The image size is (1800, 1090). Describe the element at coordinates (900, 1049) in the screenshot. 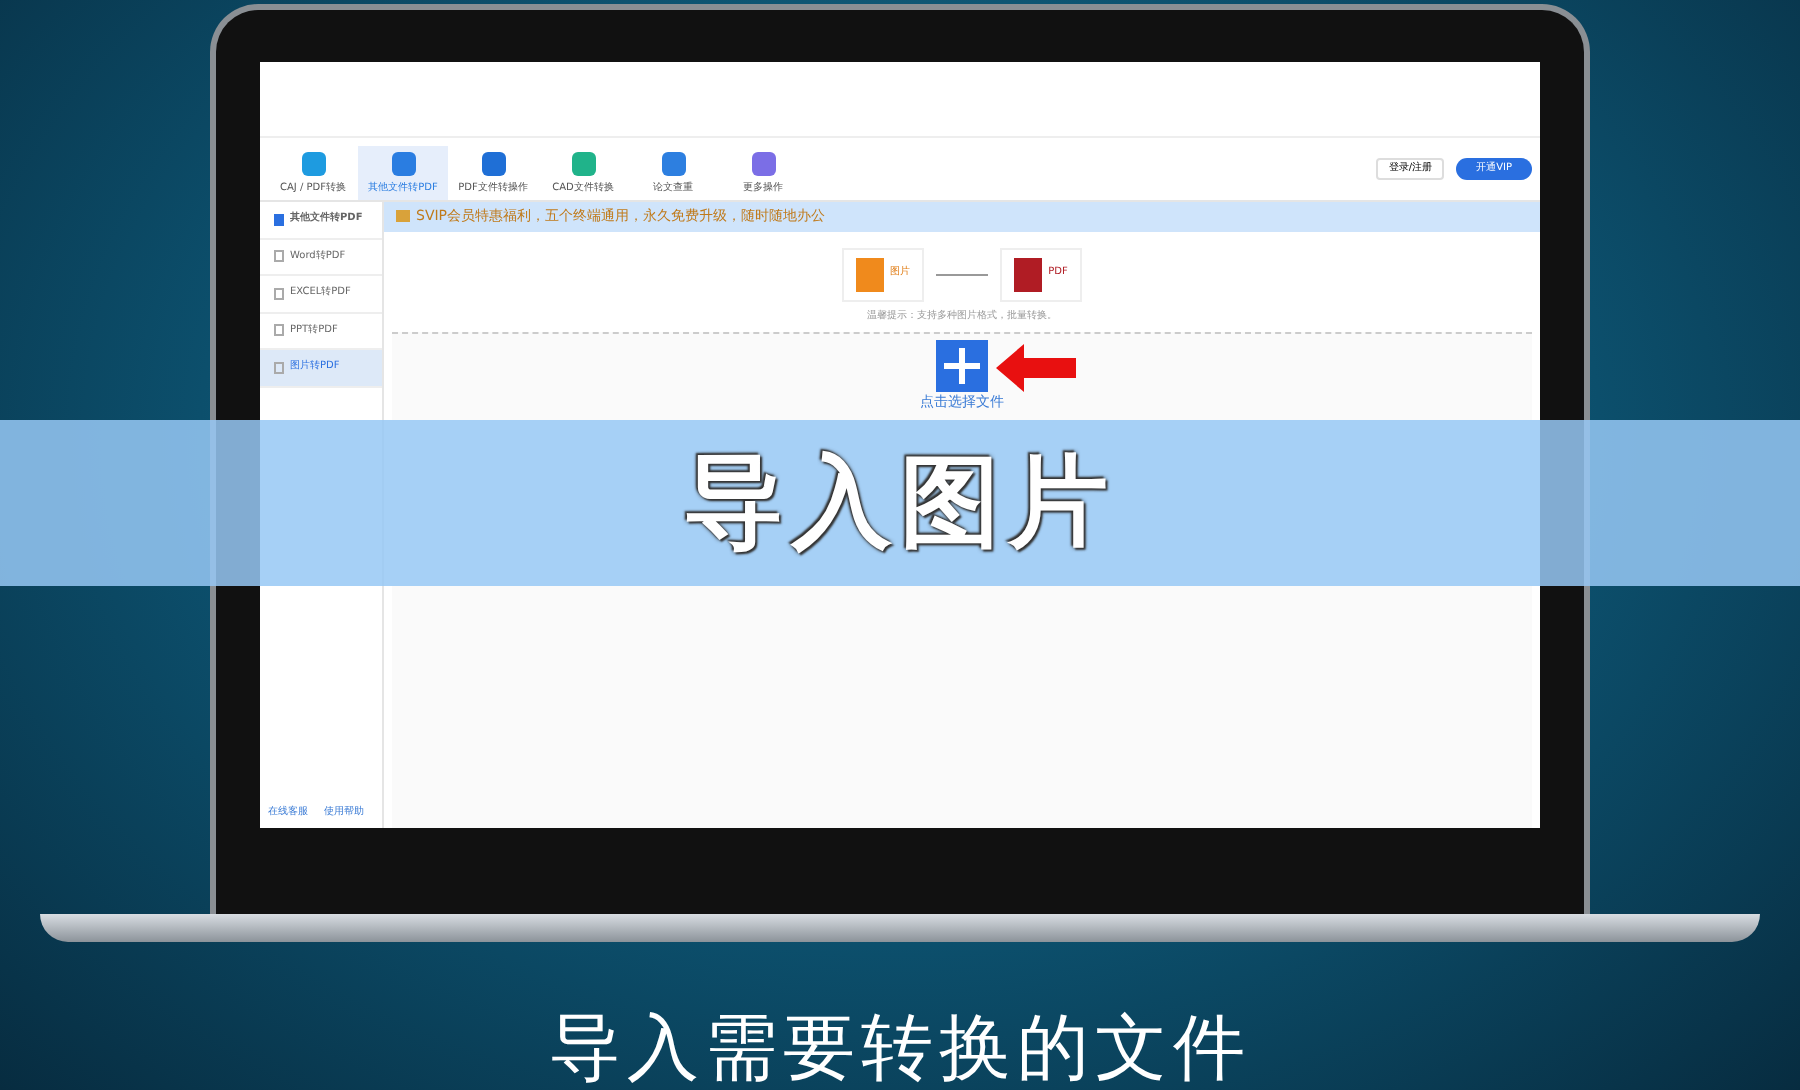

I see `subtitle-caption: 导入需要转换的文件` at that location.